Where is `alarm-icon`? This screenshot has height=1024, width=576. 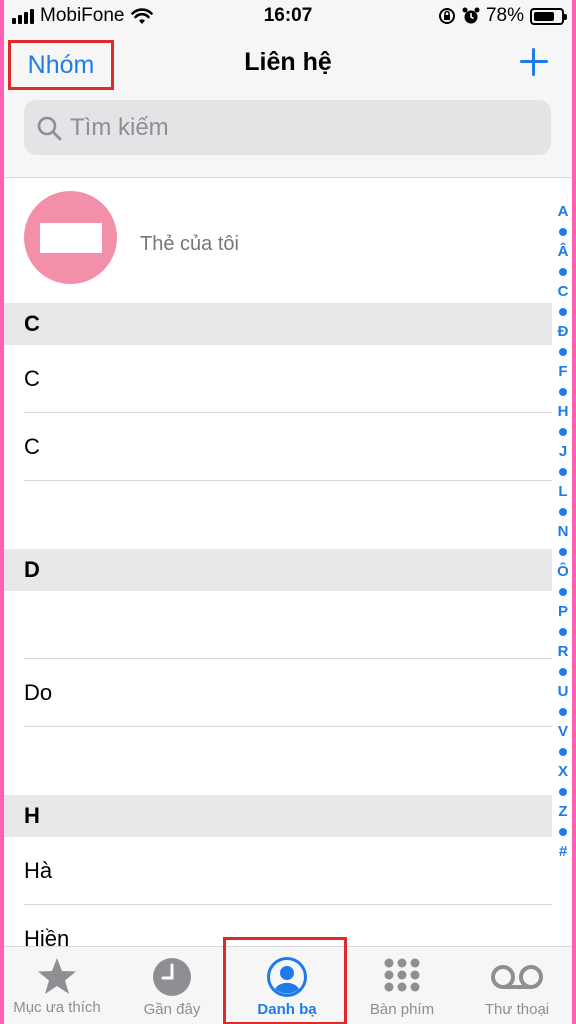 alarm-icon is located at coordinates (471, 15).